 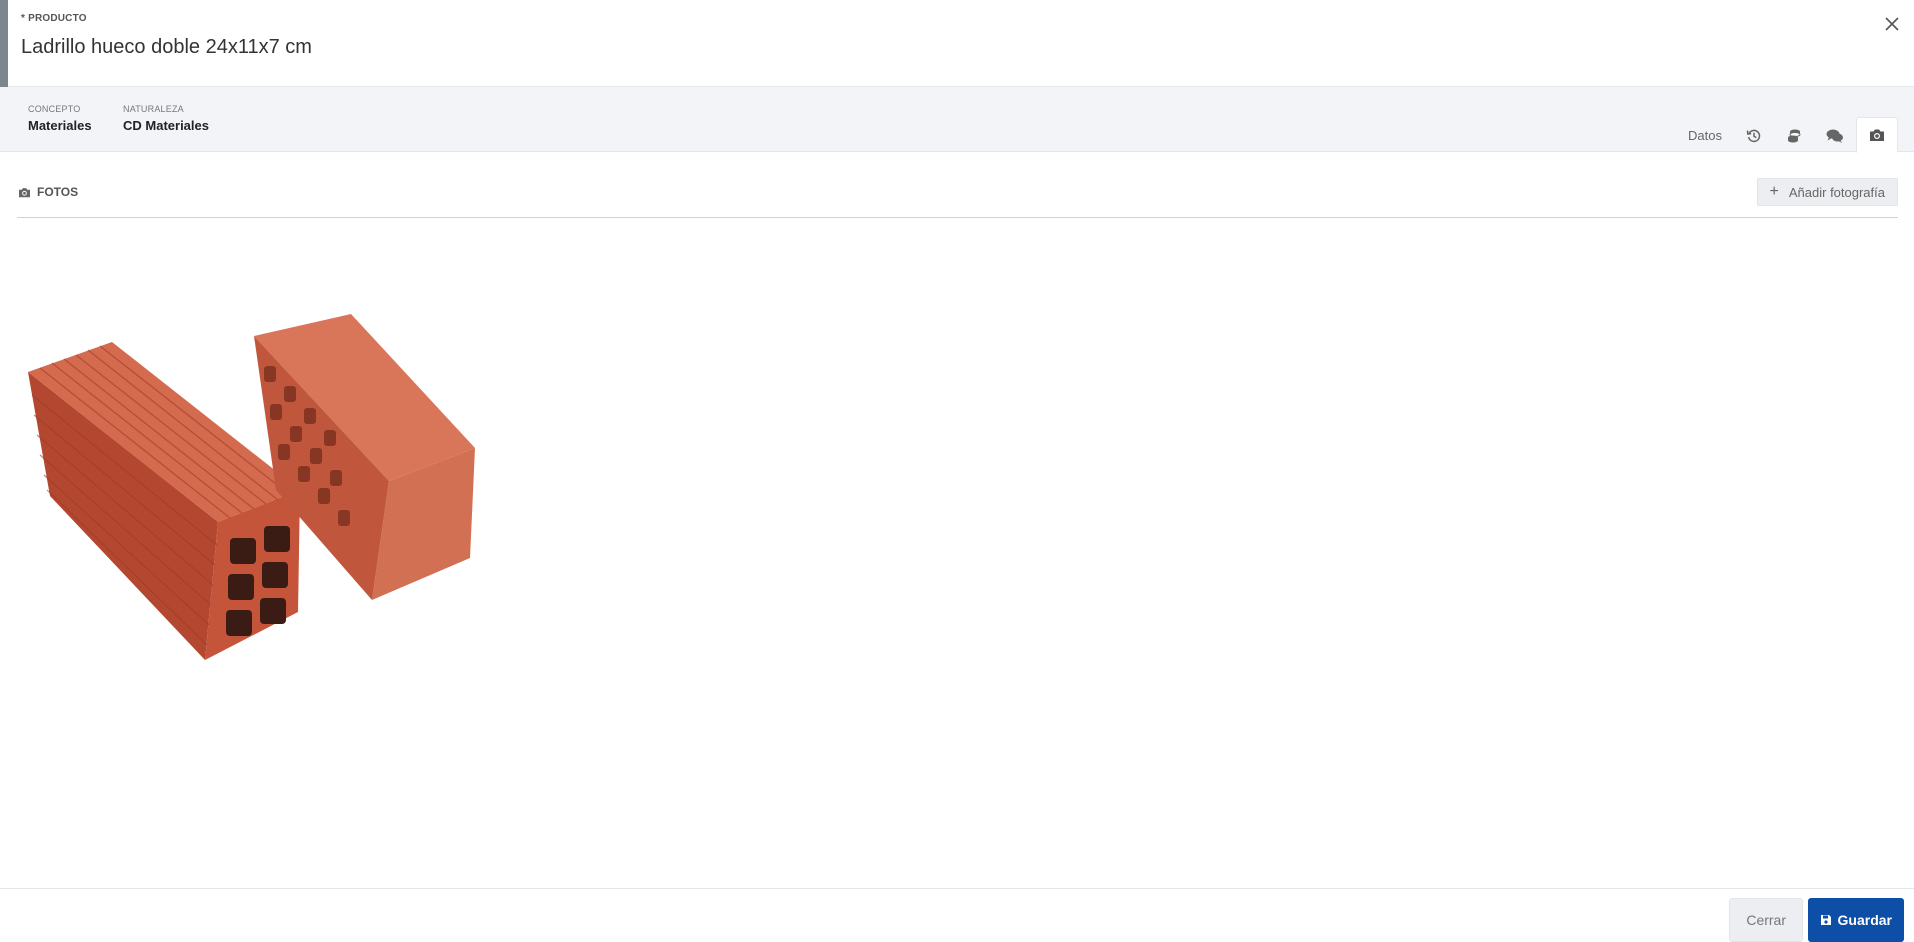 I want to click on product-photo, so click(x=255, y=490).